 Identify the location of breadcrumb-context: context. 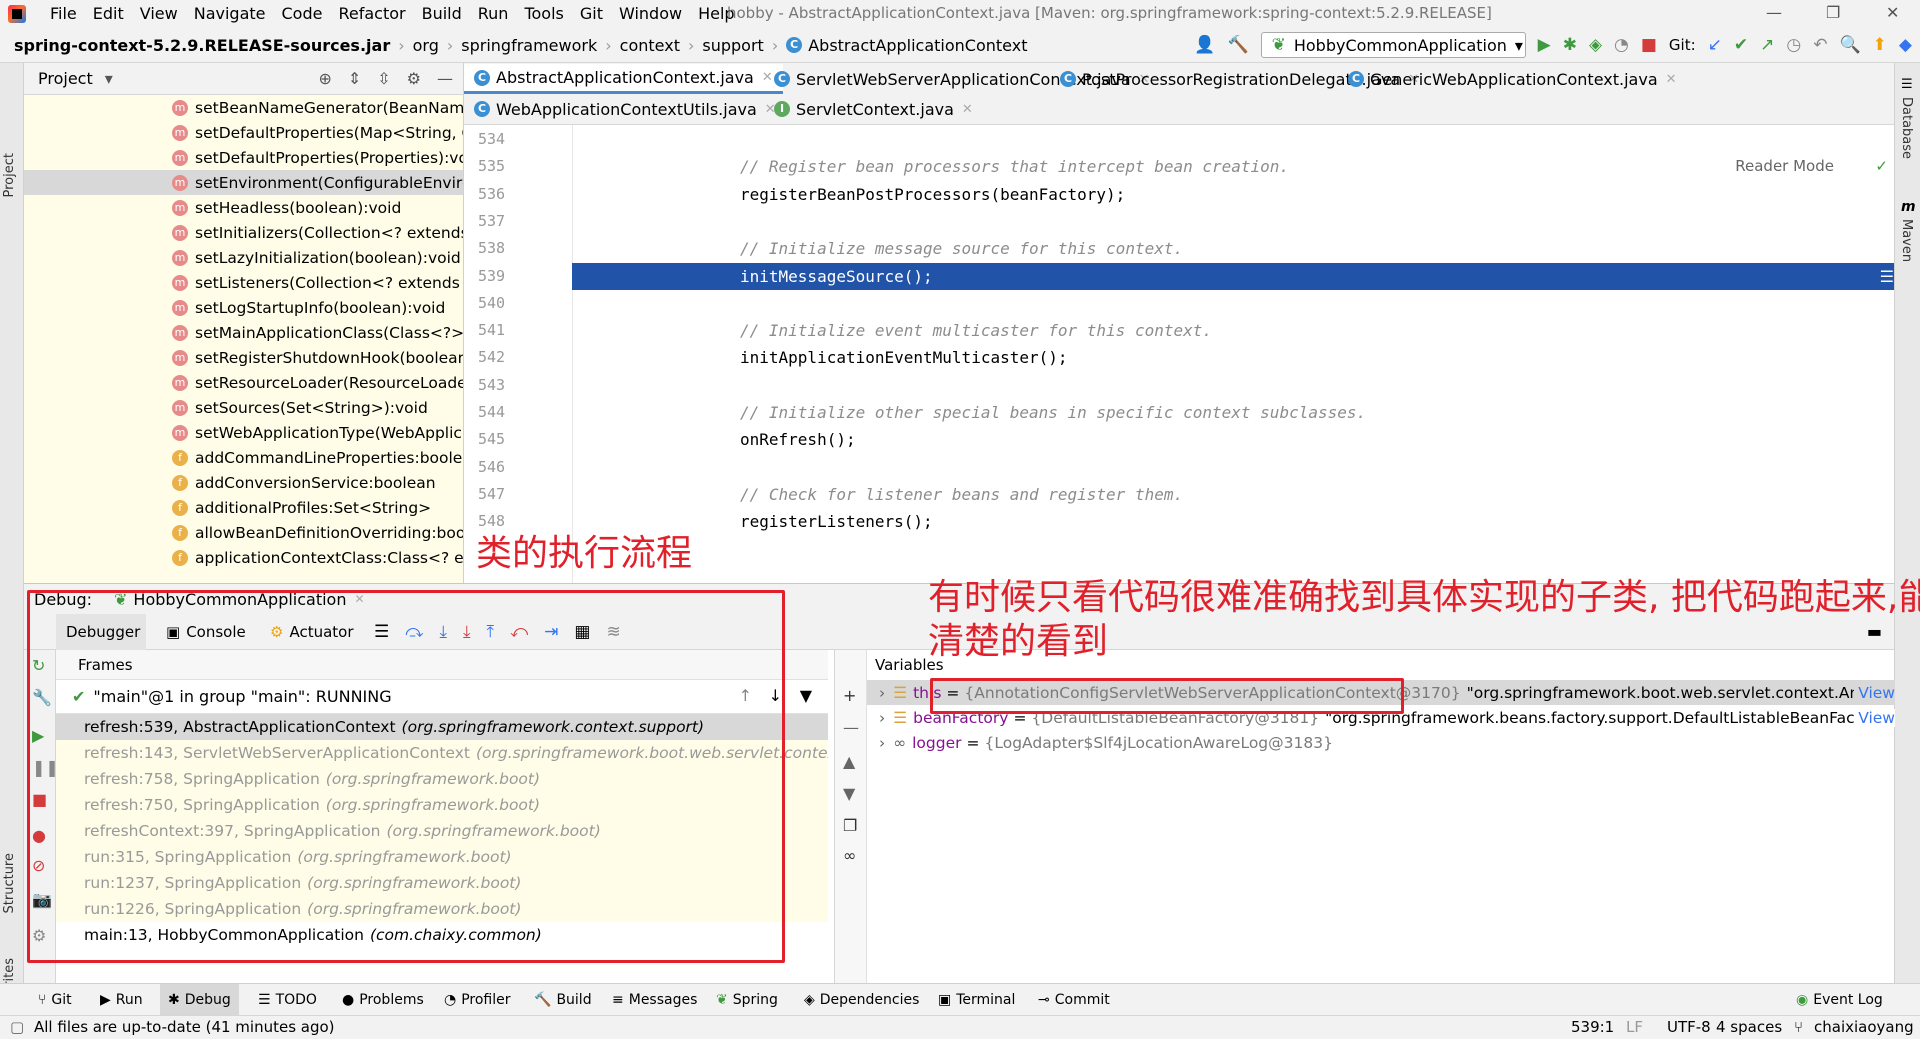
(650, 45).